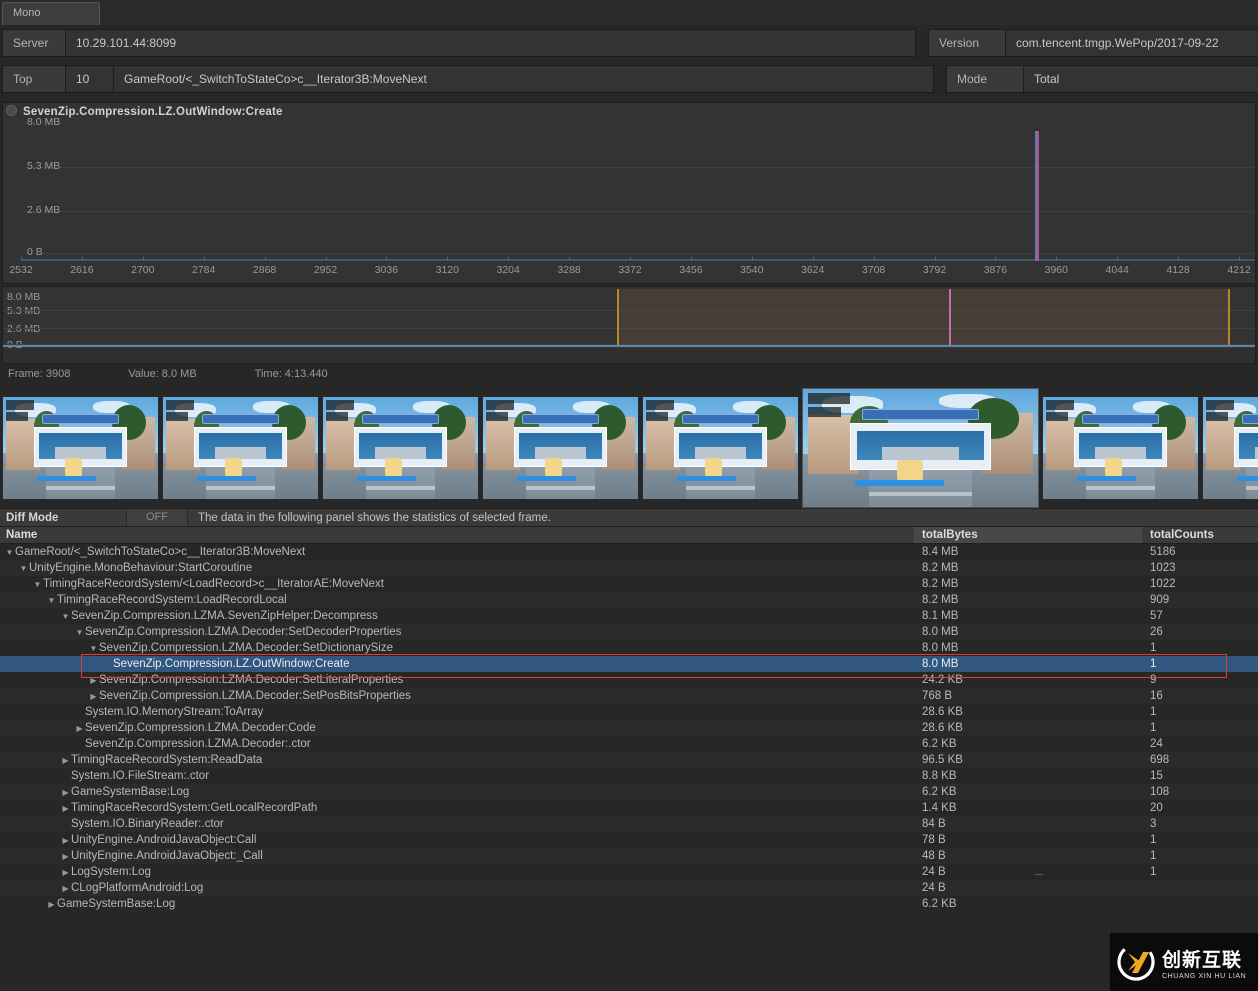 The image size is (1258, 991). I want to click on diff-mode-toggle: OFF, so click(157, 517).